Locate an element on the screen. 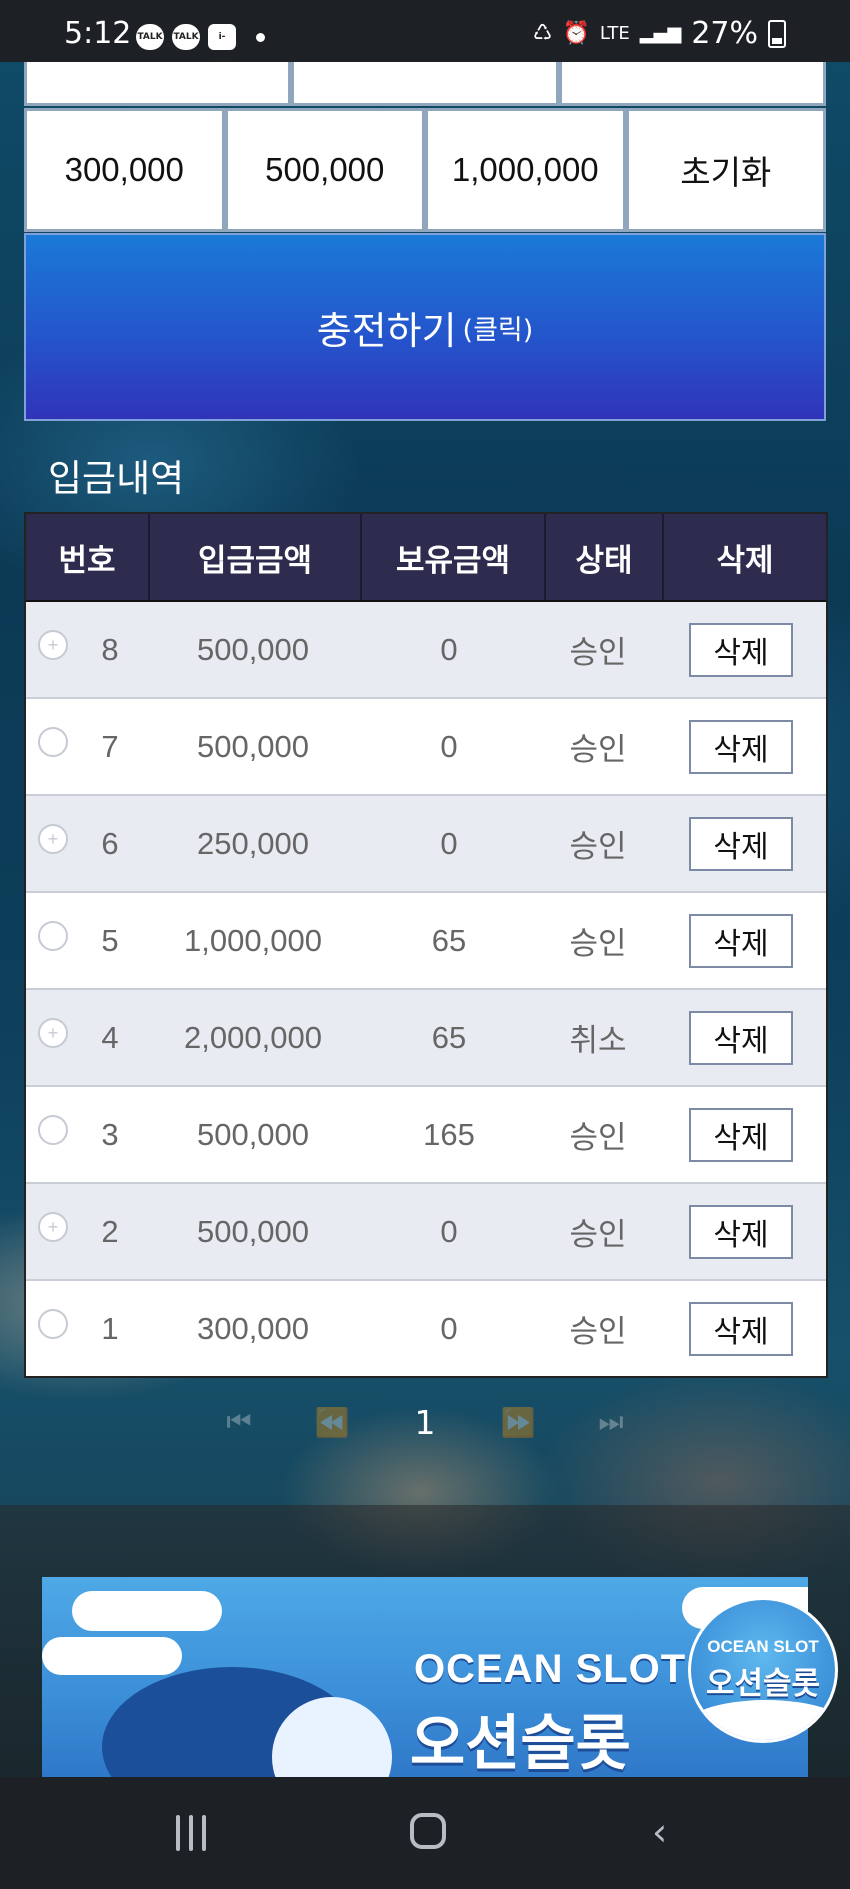 This screenshot has width=850, height=1889. current-page: 1 is located at coordinates (425, 1422).